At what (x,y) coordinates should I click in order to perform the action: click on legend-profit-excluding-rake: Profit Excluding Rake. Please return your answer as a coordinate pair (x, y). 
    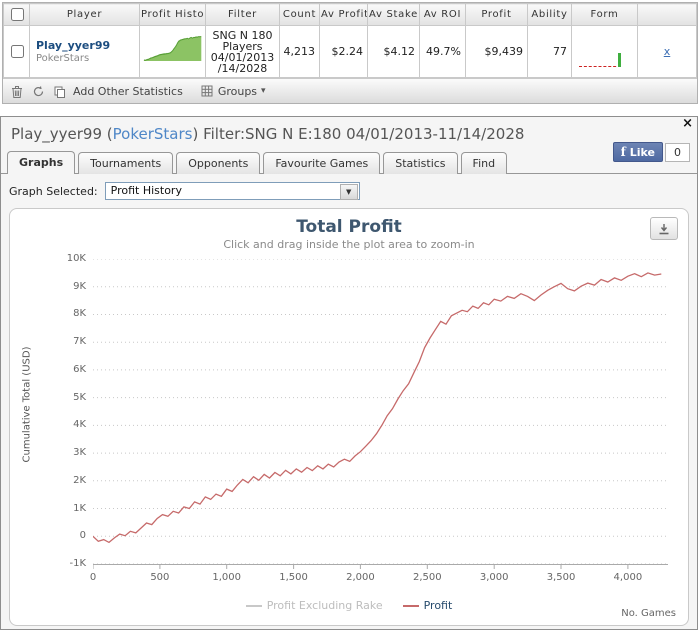
    Looking at the image, I should click on (314, 605).